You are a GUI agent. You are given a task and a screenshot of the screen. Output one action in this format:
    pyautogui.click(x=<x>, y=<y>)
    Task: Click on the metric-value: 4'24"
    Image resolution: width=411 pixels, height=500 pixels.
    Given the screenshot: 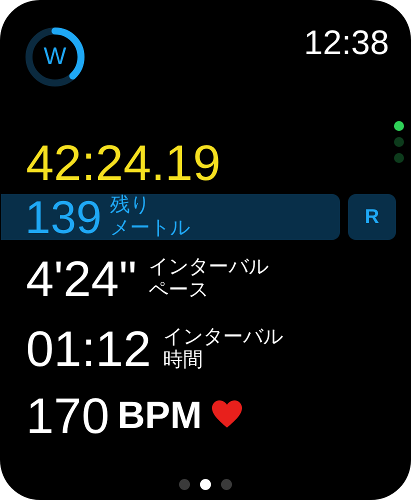 What is the action you would take?
    pyautogui.click(x=81, y=279)
    